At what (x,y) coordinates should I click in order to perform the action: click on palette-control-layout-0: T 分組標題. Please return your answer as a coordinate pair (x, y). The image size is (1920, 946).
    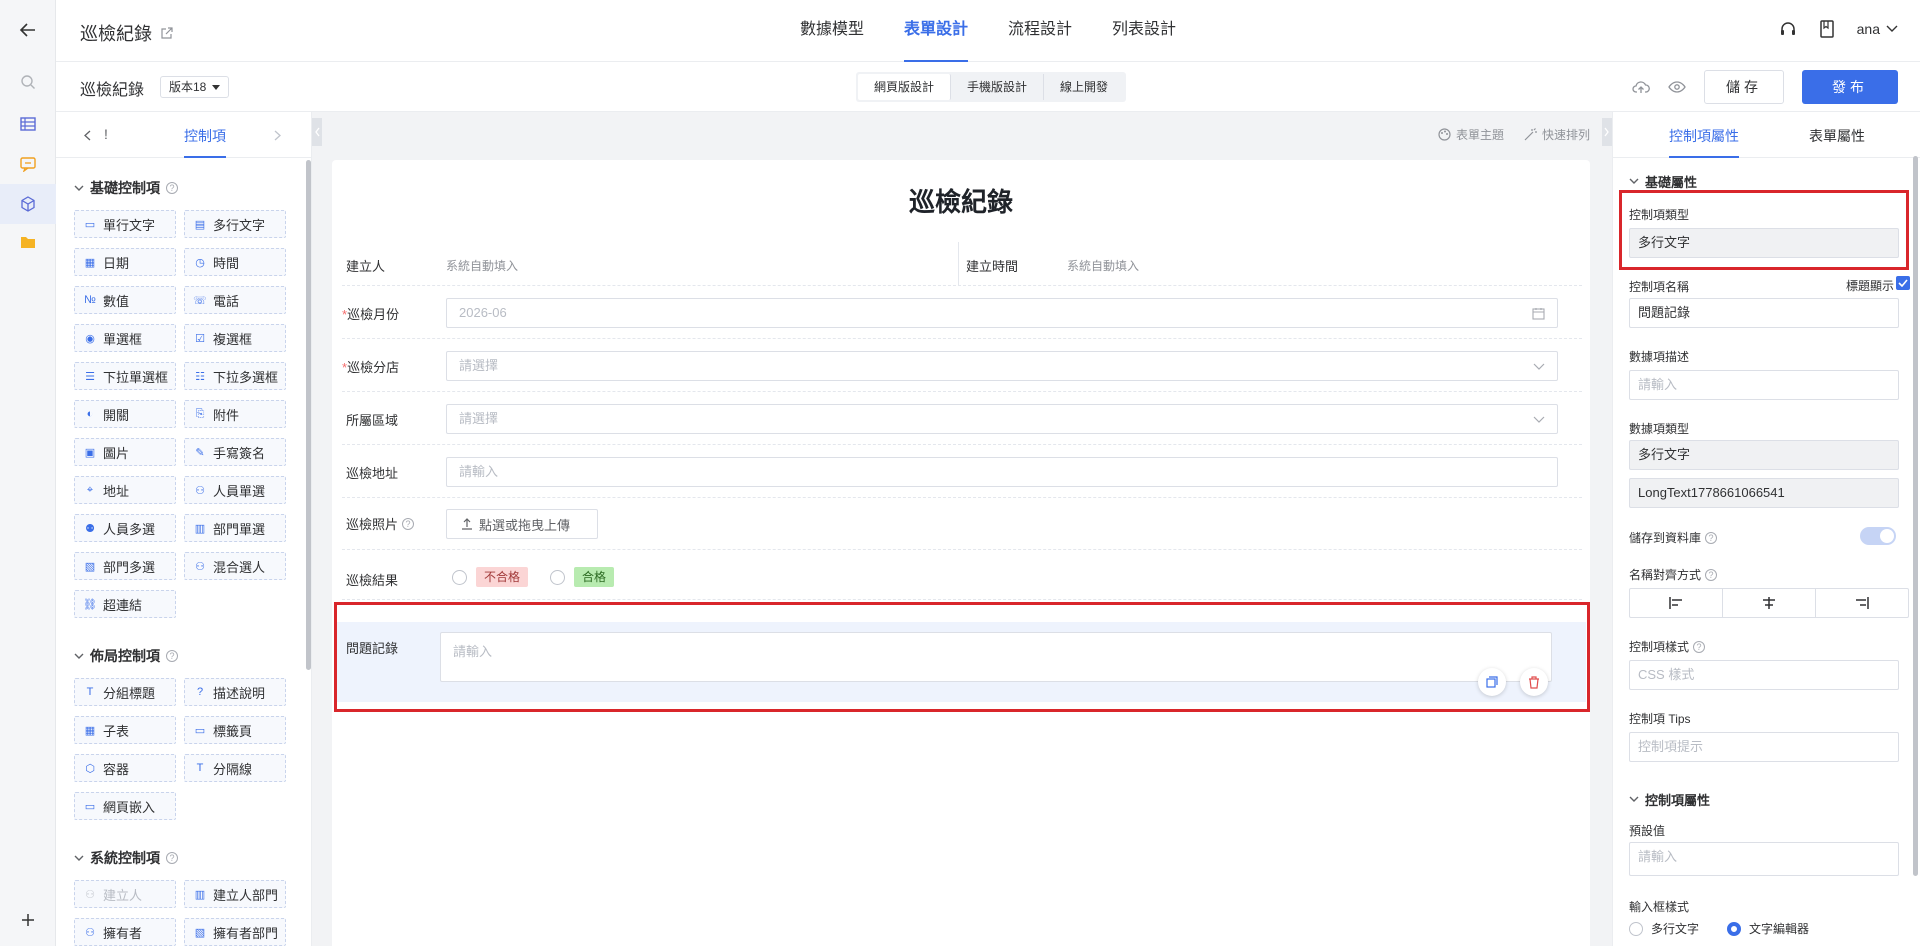
    Looking at the image, I should click on (125, 692).